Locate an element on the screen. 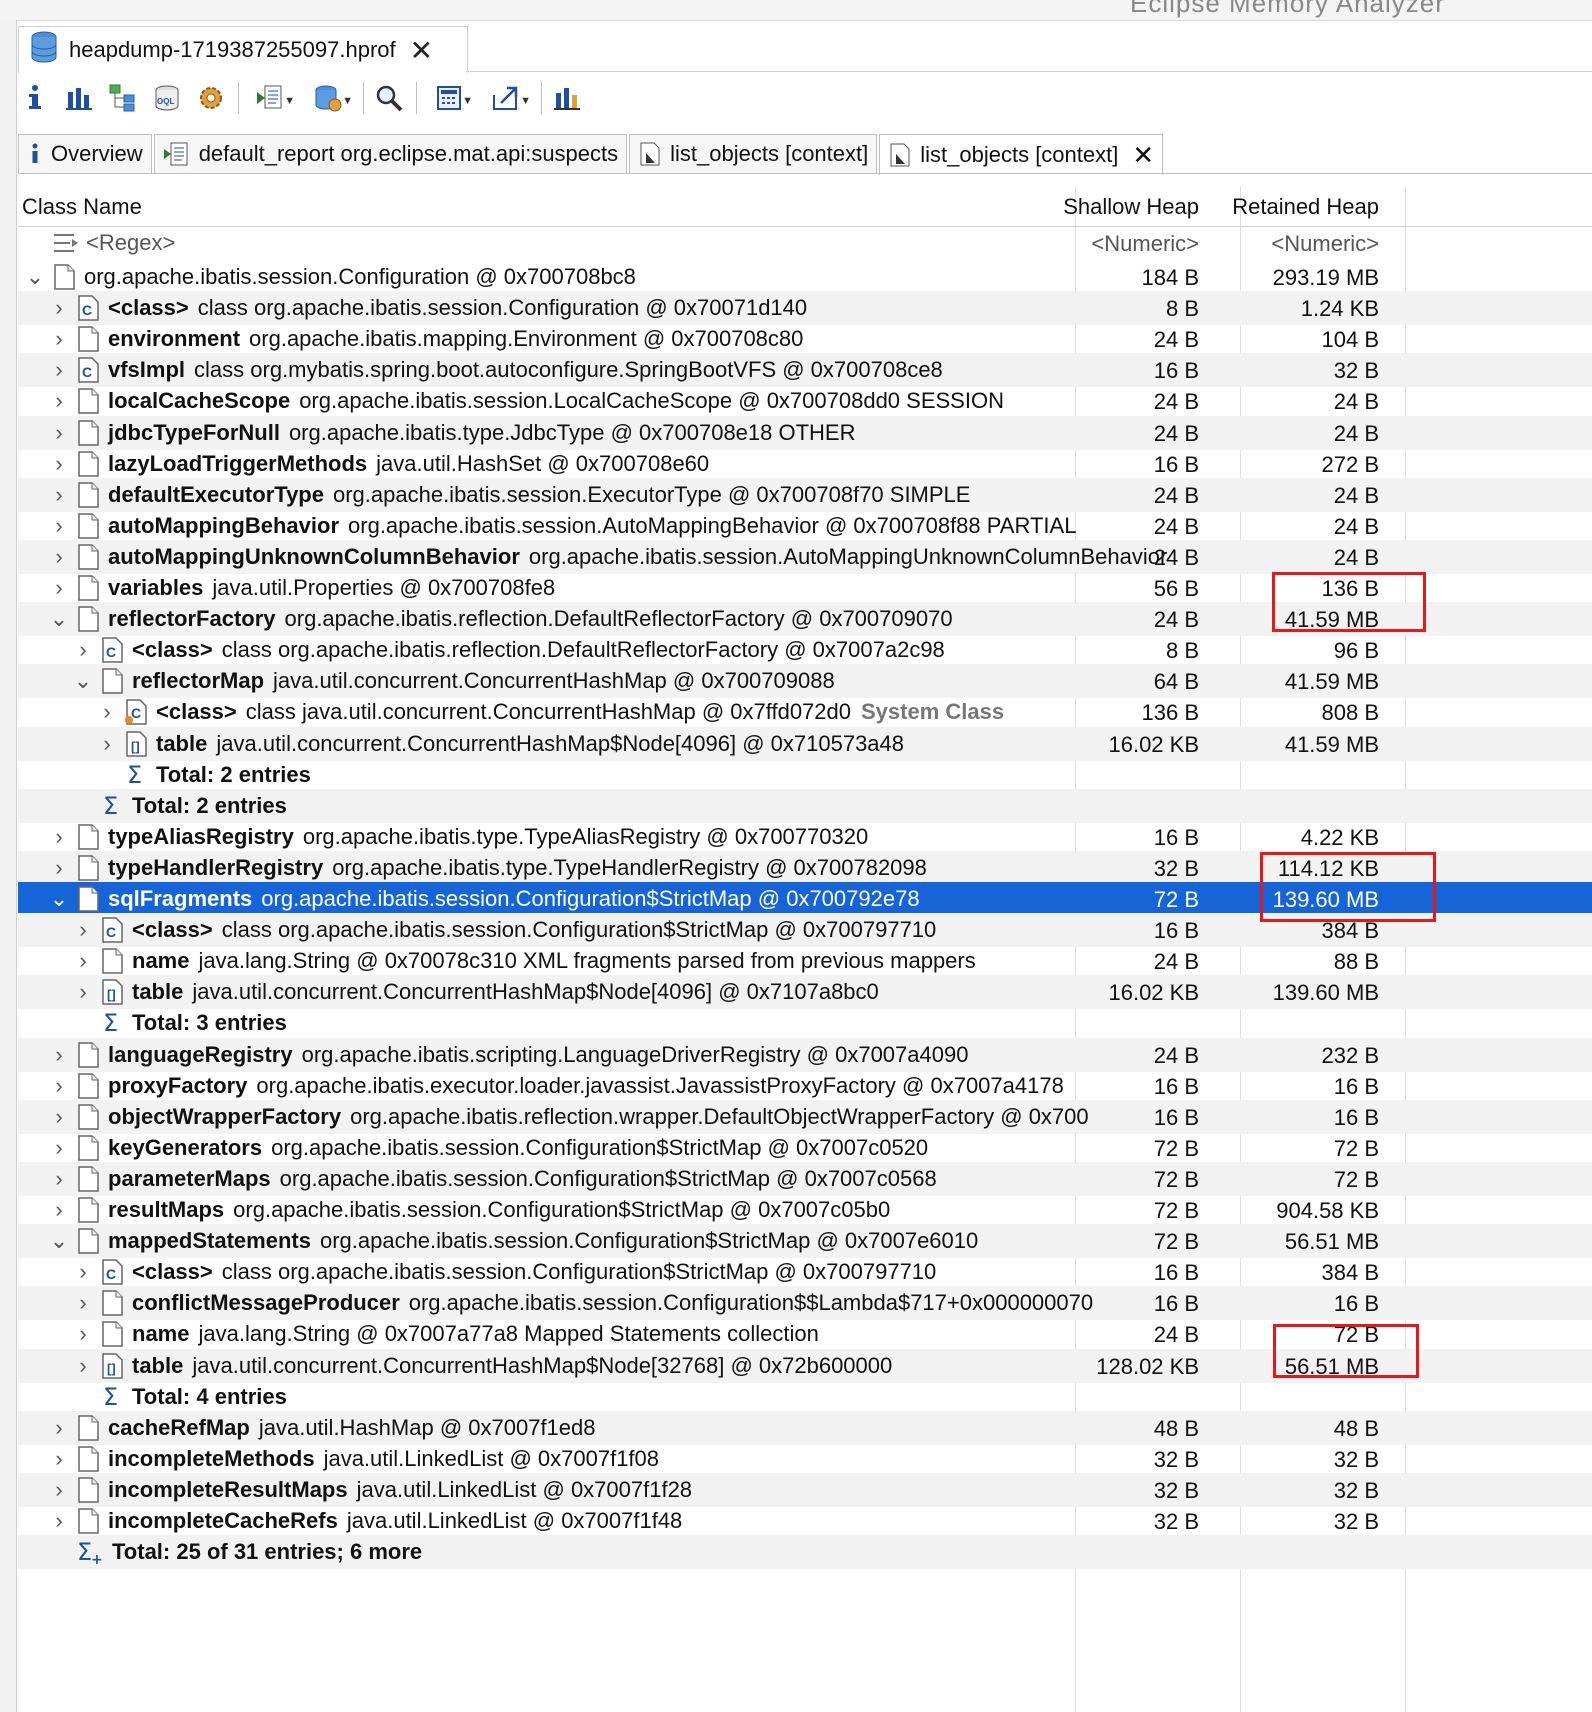 This screenshot has width=1592, height=1712. dominator-tree-icon is located at coordinates (123, 98).